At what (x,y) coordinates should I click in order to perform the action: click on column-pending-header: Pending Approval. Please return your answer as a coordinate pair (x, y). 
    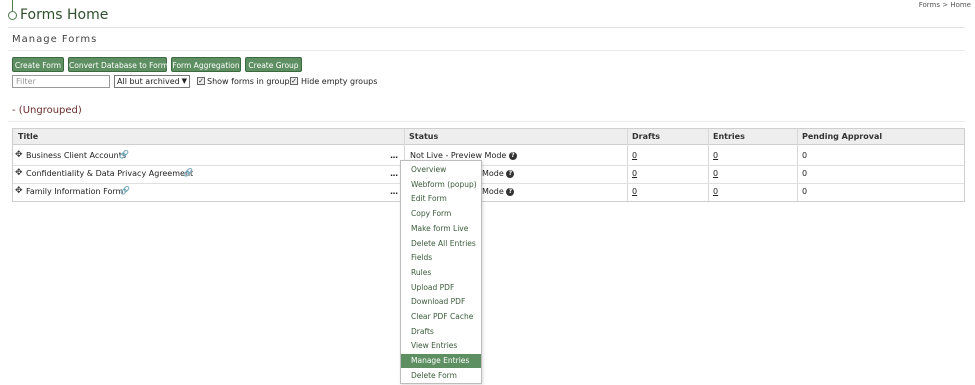
    Looking at the image, I should click on (842, 136).